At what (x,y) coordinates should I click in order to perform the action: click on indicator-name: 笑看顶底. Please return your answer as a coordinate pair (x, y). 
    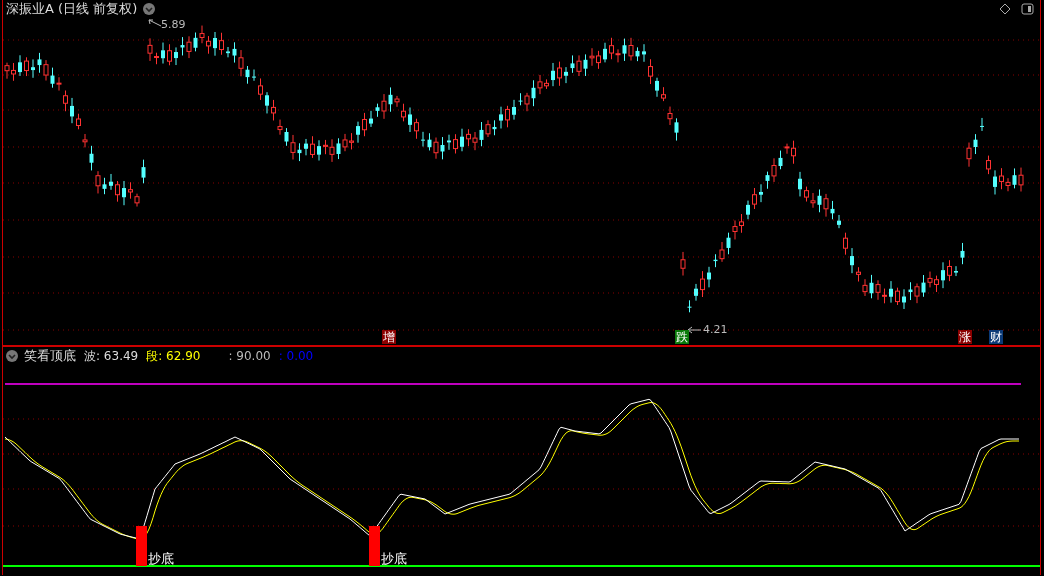
    Looking at the image, I should click on (50, 356).